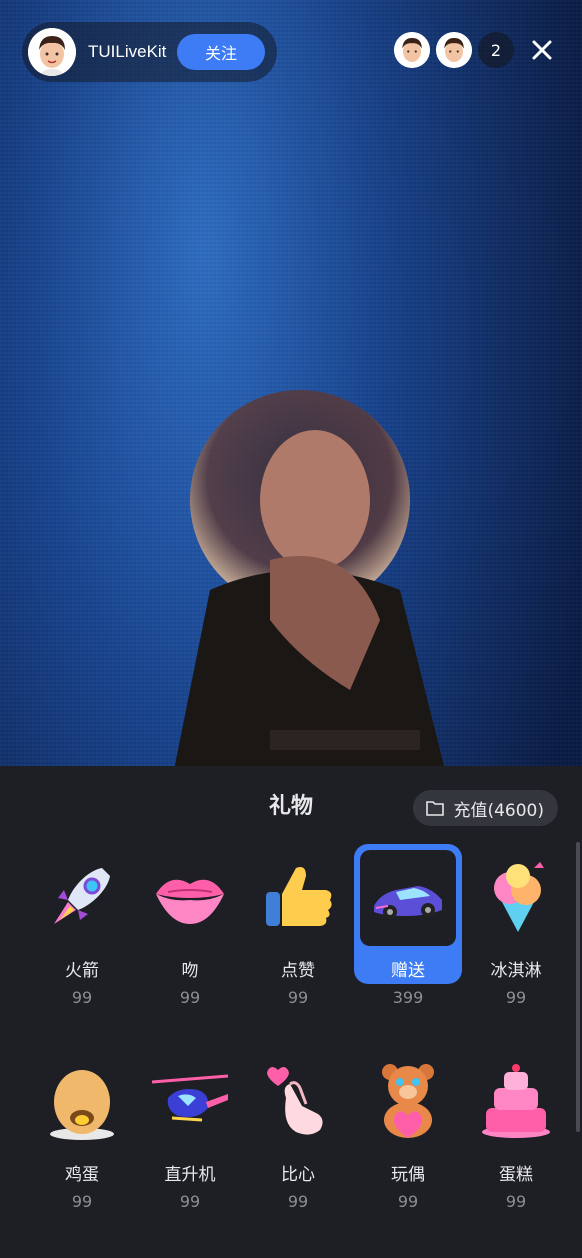  What do you see at coordinates (435, 808) in the screenshot?
I see `folder-icon` at bounding box center [435, 808].